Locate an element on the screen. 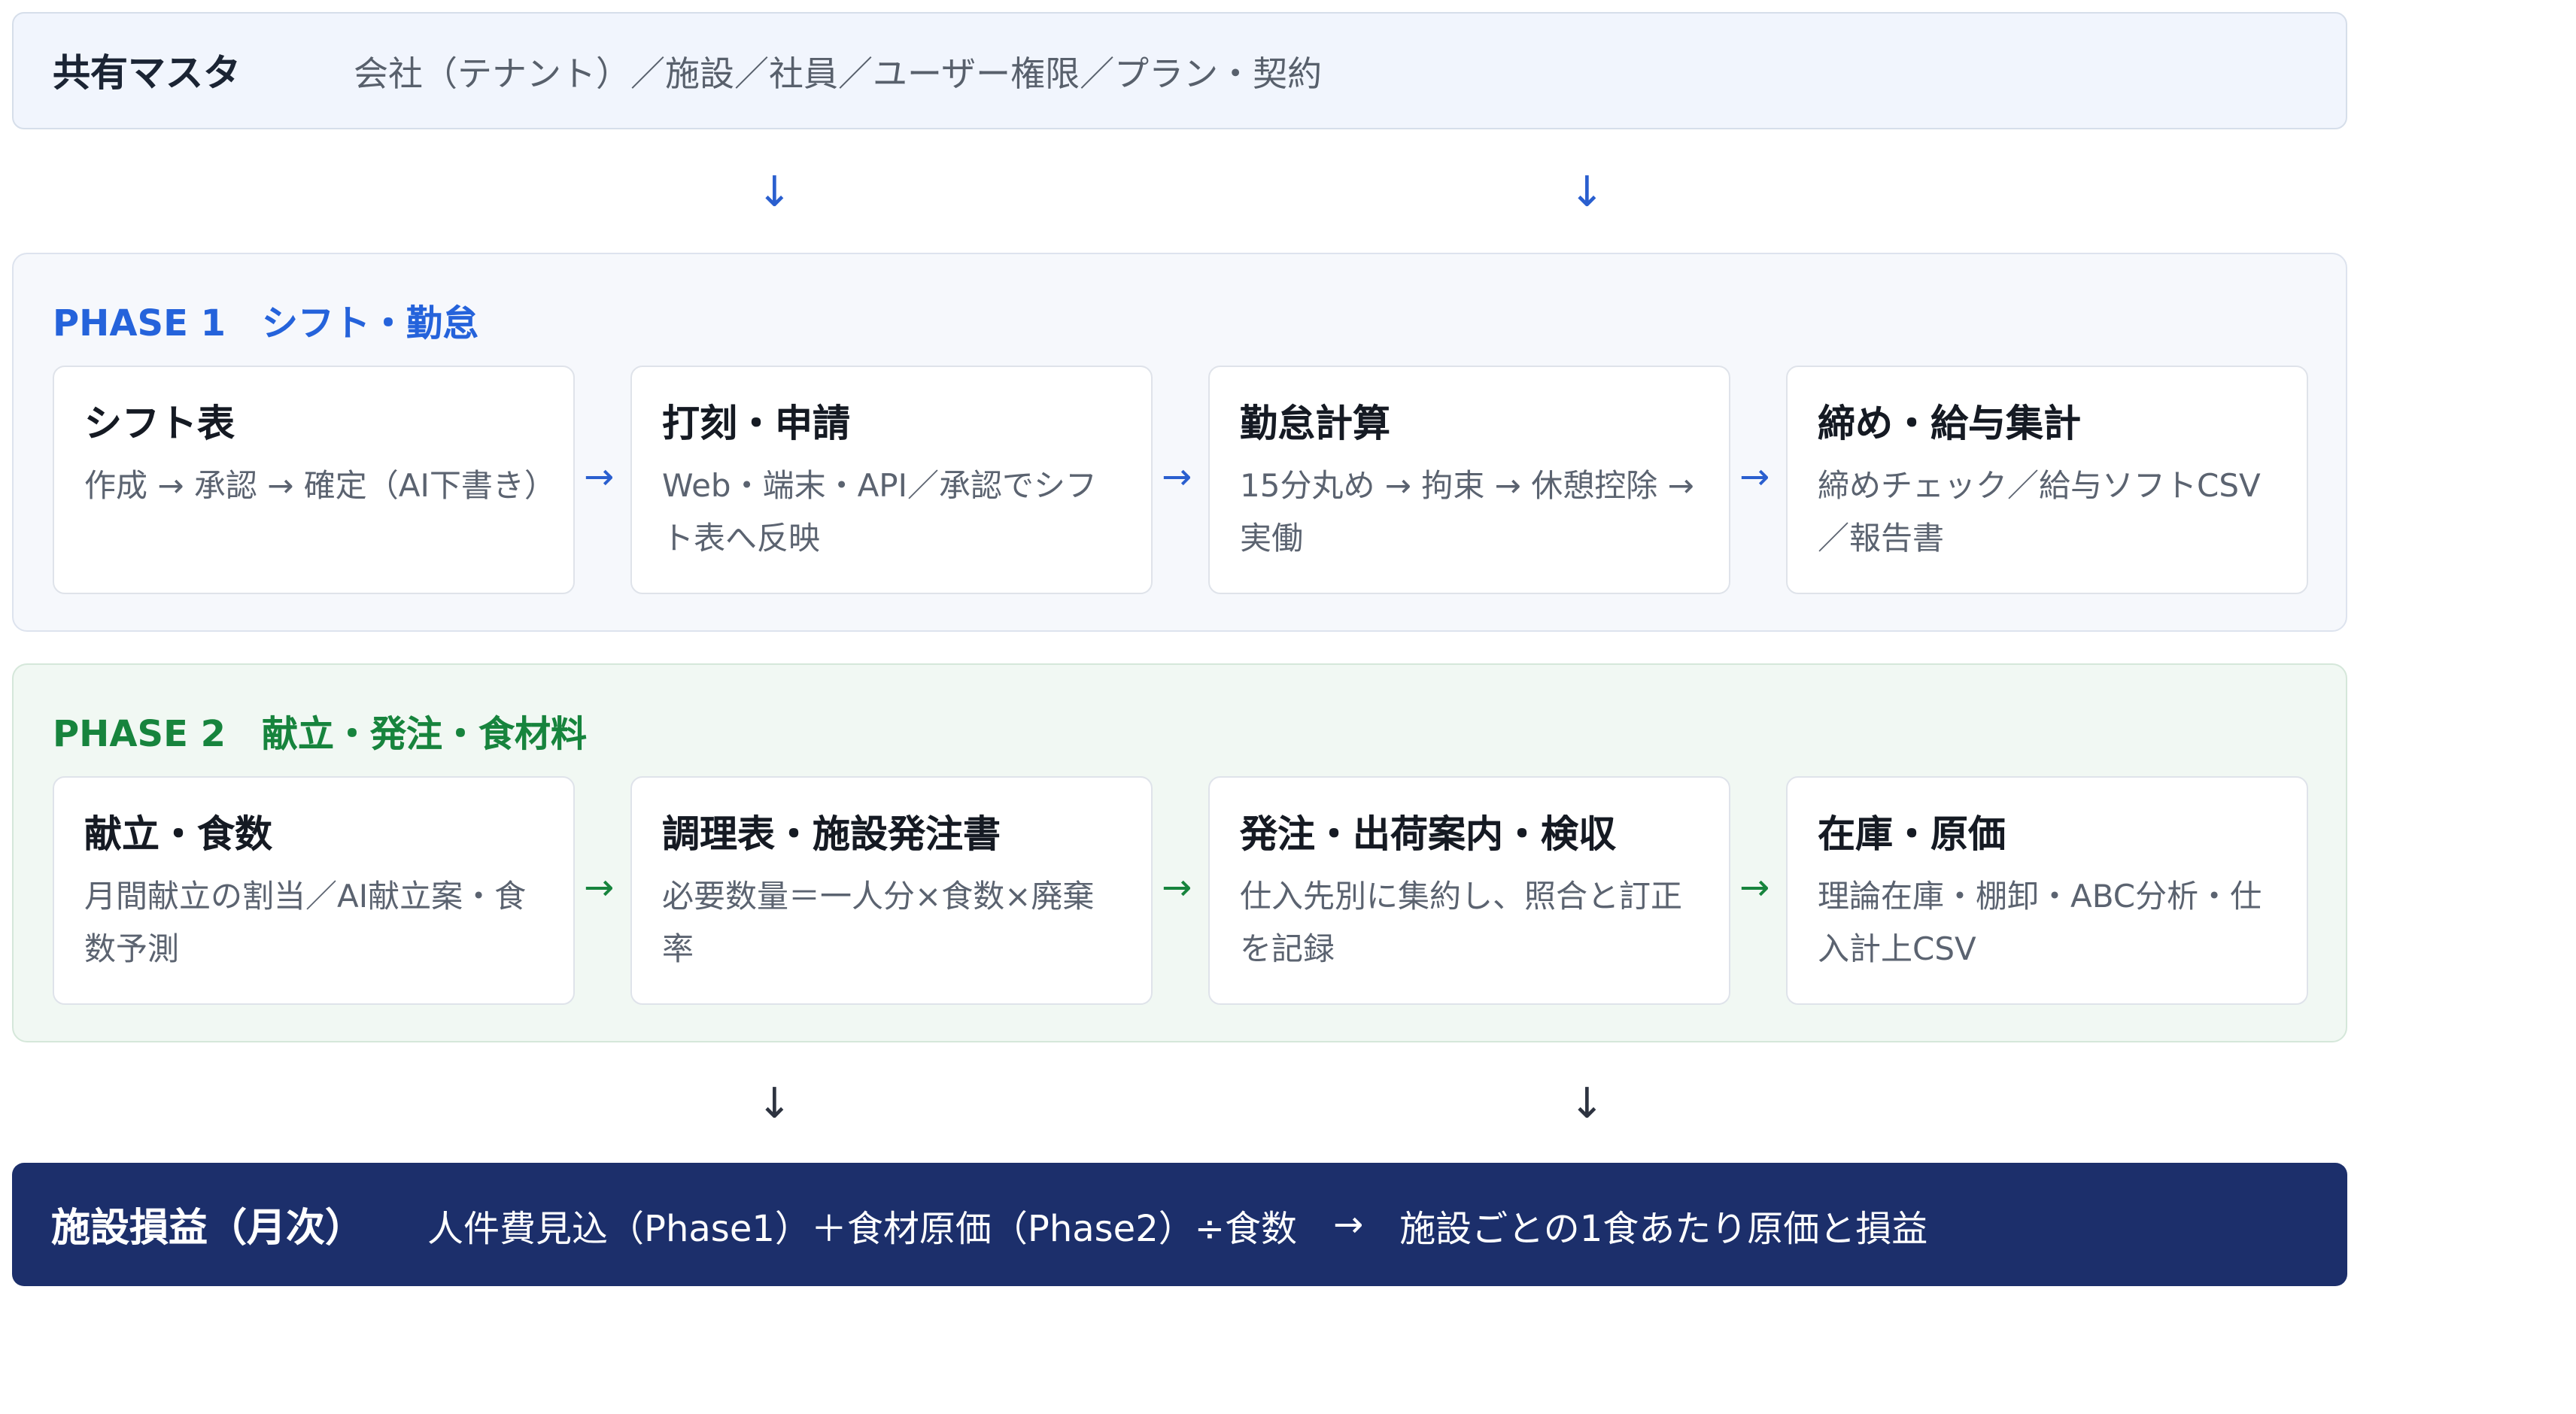 Image resolution: width=2576 pixels, height=1414 pixels. card-shift-table: シフト表 作成 → 承認 → 確定（AI下書き） is located at coordinates (314, 480).